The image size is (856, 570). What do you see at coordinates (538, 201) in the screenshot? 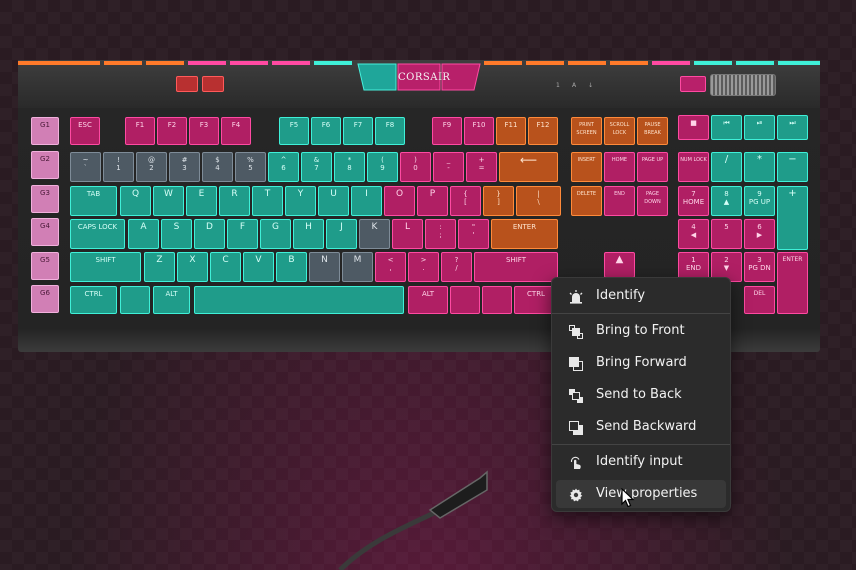
I see `key-row-q-12: | \` at bounding box center [538, 201].